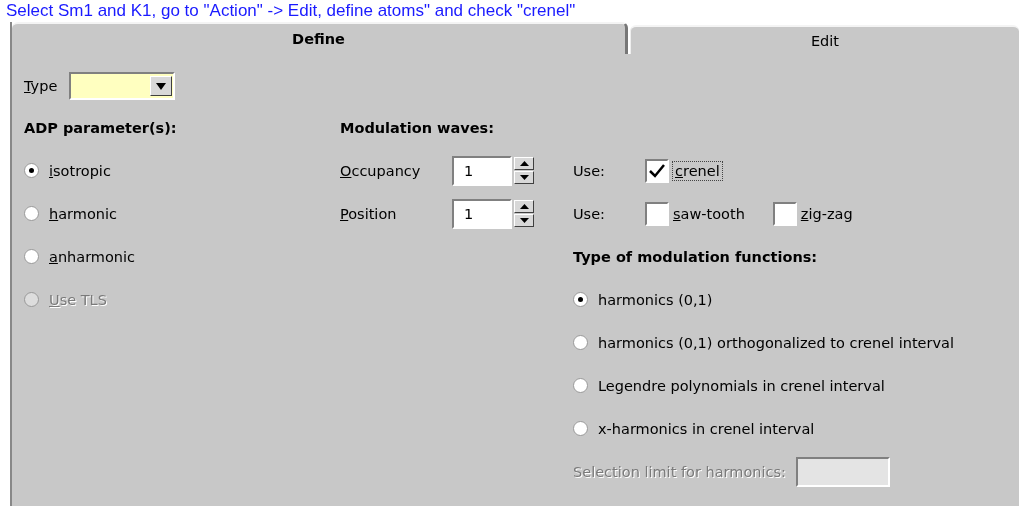 The height and width of the screenshot is (506, 1019). I want to click on section-heading: ADP parameter(s):, so click(101, 127).